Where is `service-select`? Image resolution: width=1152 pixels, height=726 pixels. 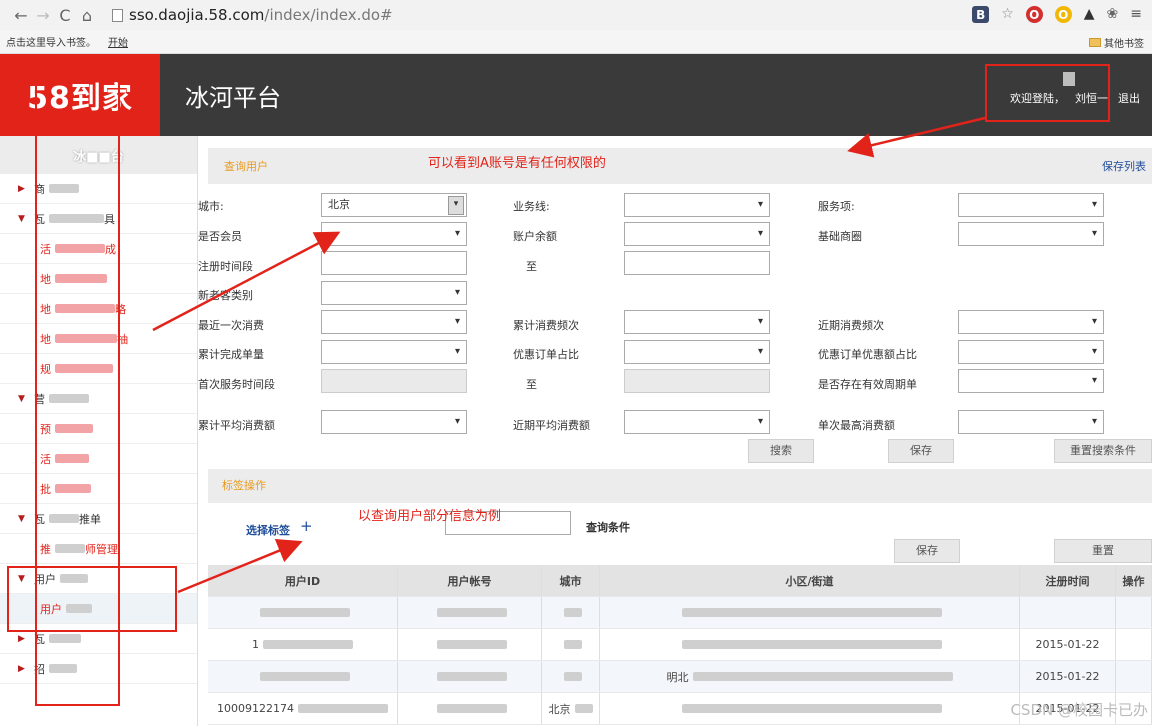
service-select is located at coordinates (1031, 205).